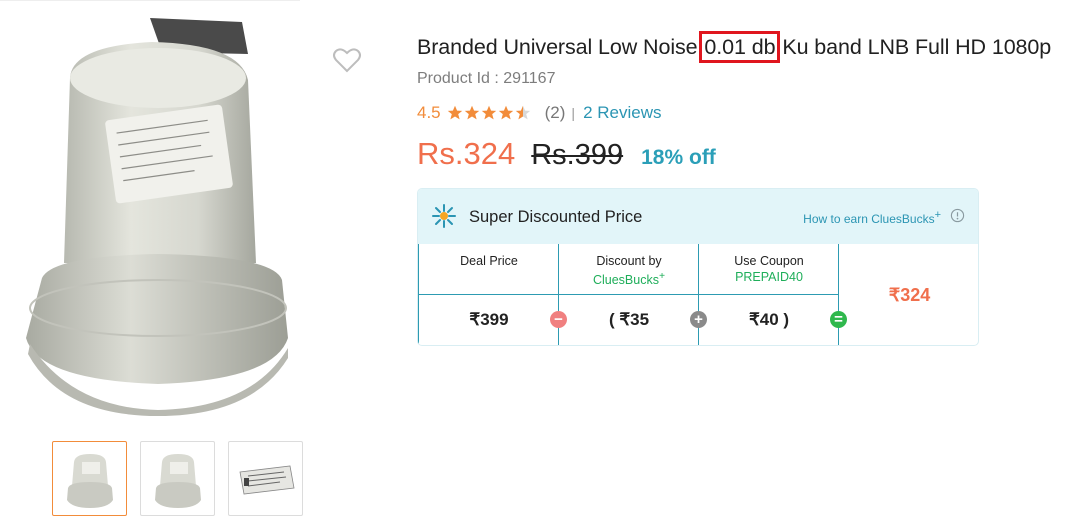 This screenshot has height=527, width=1085. I want to click on info-icon, so click(957, 215).